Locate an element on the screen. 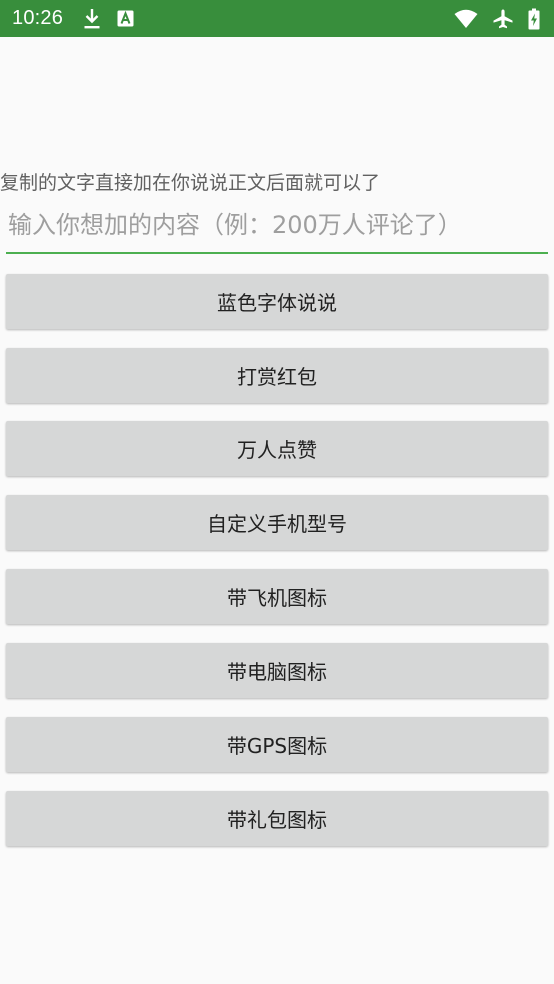  custom-phone-model-button: 自定义手机型号 is located at coordinates (277, 522).